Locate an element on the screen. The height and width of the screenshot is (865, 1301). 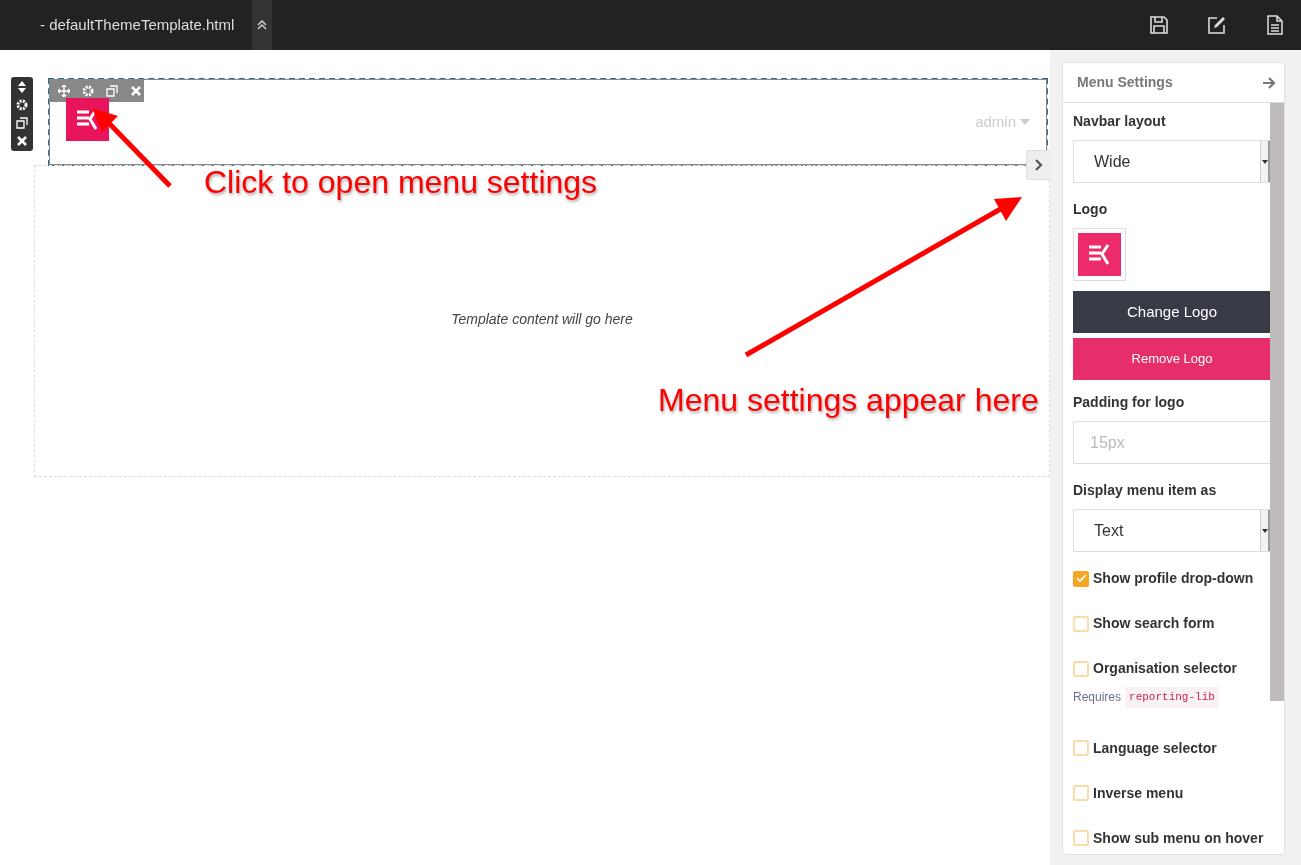
settings-icon is located at coordinates (88, 91).